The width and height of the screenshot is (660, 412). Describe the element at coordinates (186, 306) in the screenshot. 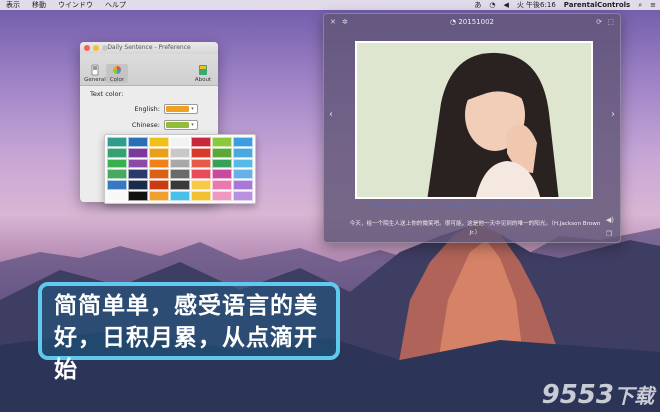

I see `caption-line-1: 简简单单，感受语言的美` at that location.